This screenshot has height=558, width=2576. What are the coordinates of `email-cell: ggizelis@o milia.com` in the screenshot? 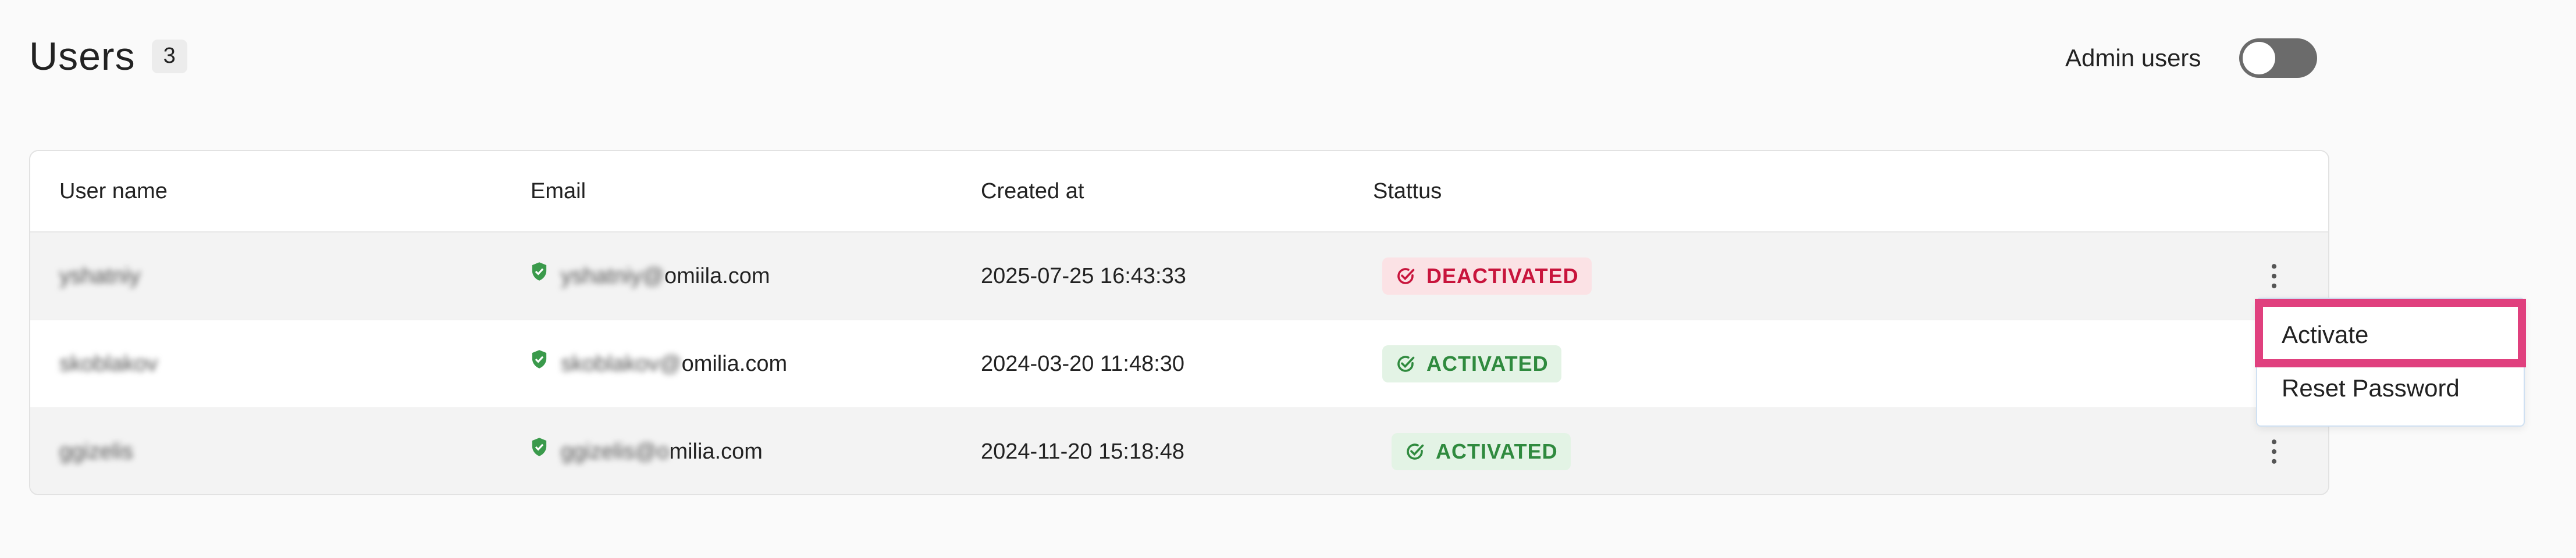 It's located at (647, 451).